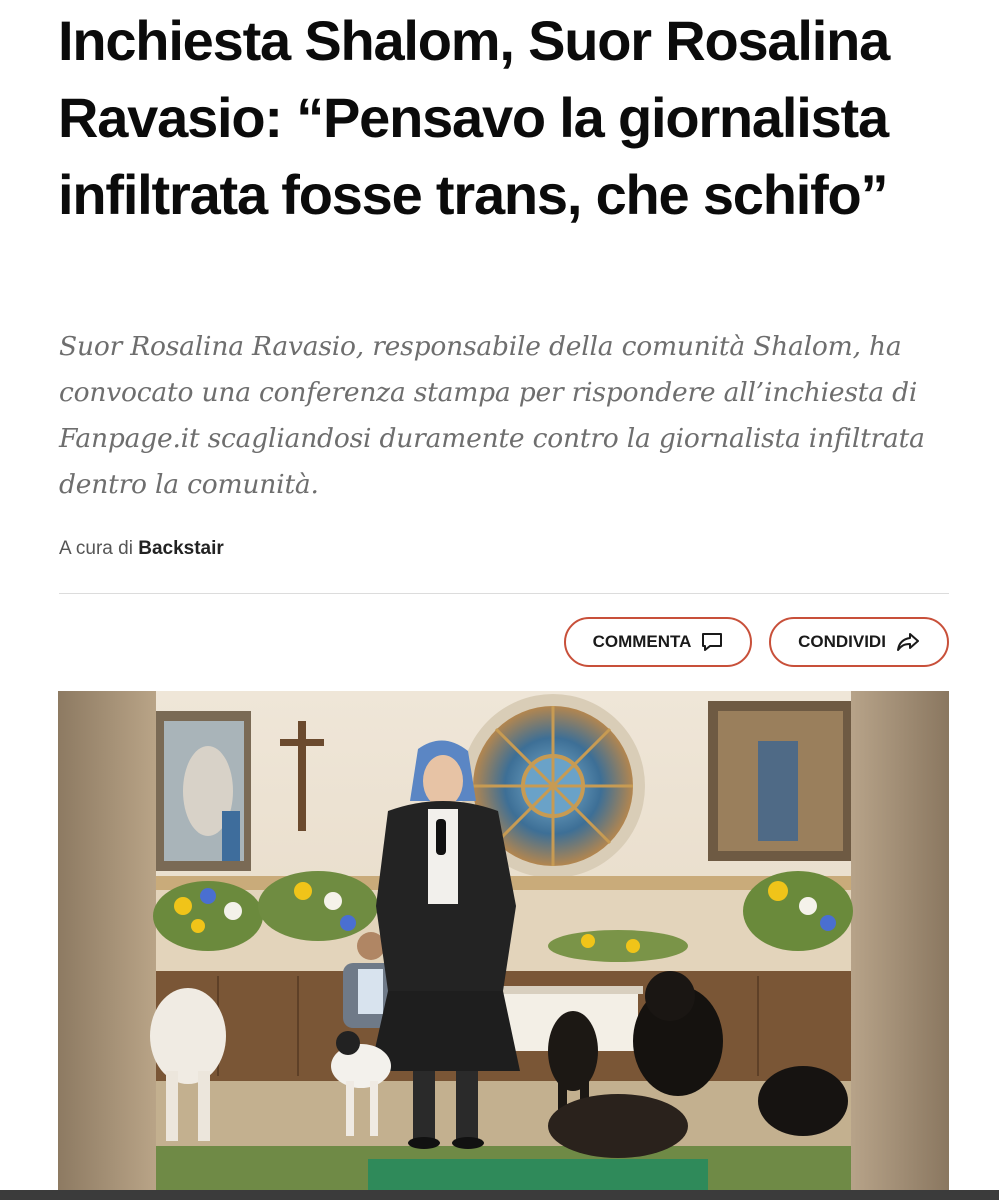 The image size is (999, 1200). Describe the element at coordinates (842, 641) in the screenshot. I see `share-button-label: CONDIVIDI` at that location.